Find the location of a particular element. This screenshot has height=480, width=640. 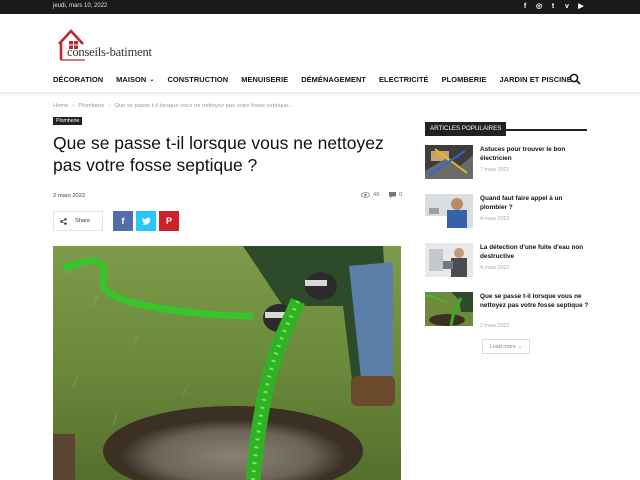

pinterest-icon: P is located at coordinates (168, 221).